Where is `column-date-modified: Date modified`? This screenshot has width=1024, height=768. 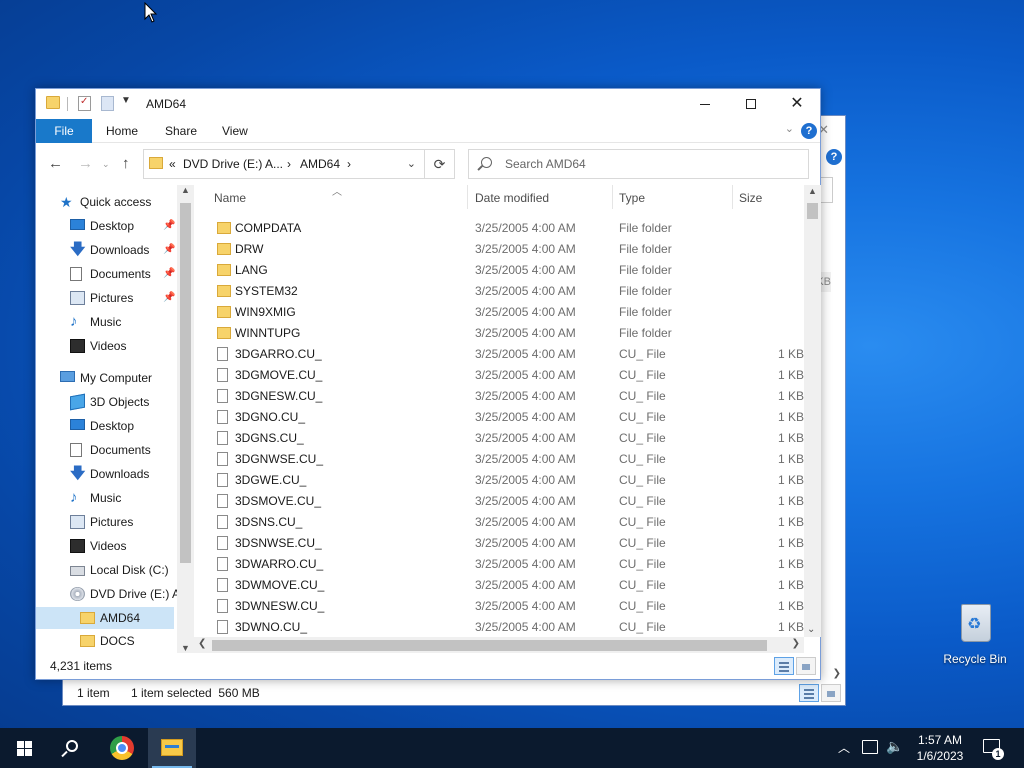 column-date-modified: Date modified is located at coordinates (512, 198).